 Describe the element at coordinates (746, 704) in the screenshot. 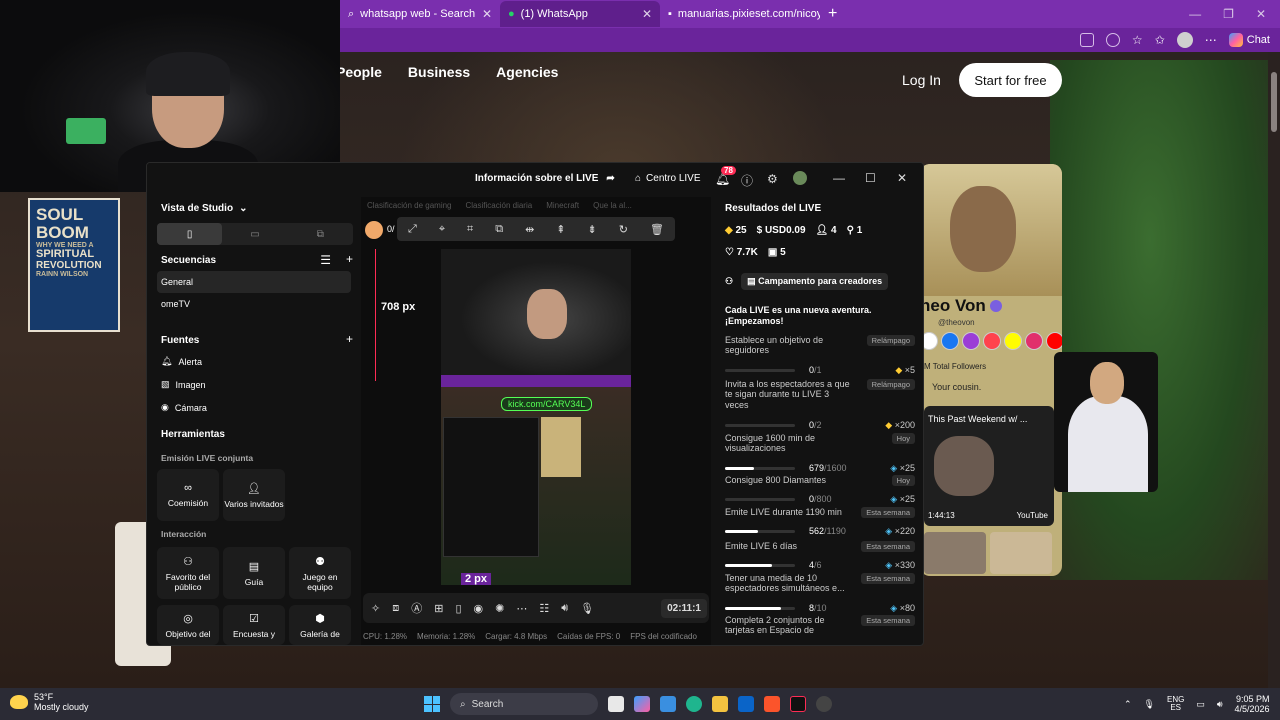

I see `outlook-icon` at that location.